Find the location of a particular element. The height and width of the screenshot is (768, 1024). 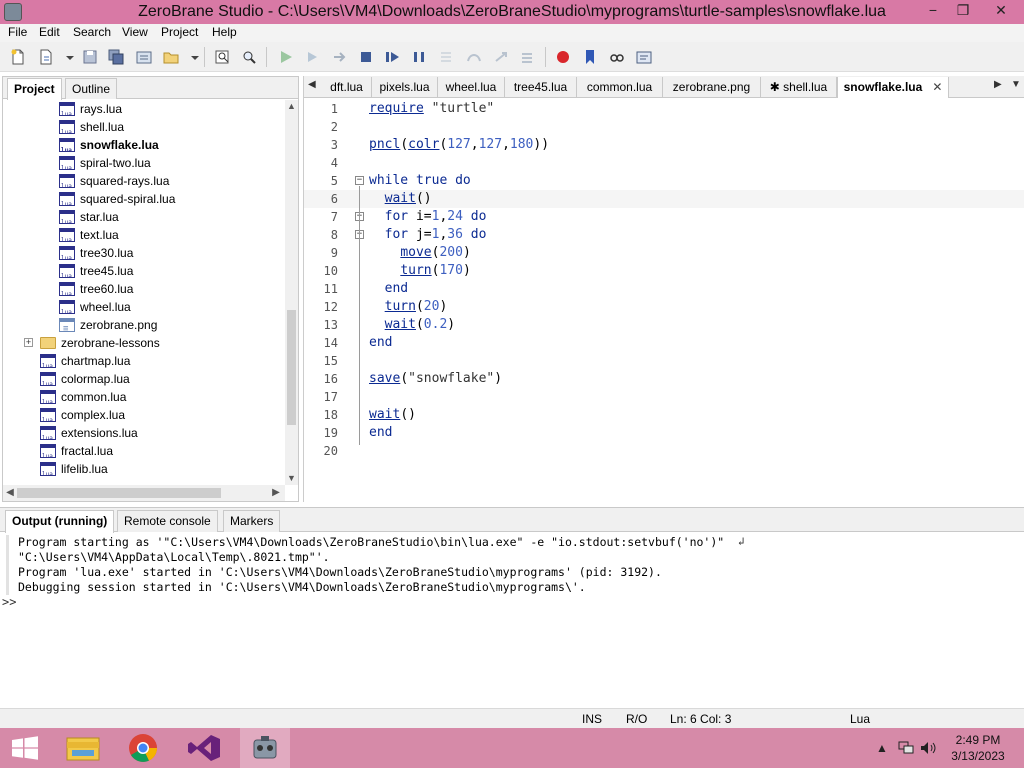

line-number: 20 is located at coordinates (321, 451).